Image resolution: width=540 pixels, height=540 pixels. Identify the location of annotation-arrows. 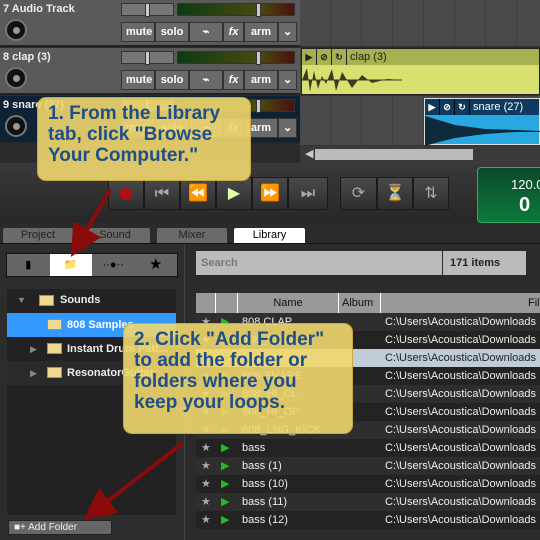
(127, 354).